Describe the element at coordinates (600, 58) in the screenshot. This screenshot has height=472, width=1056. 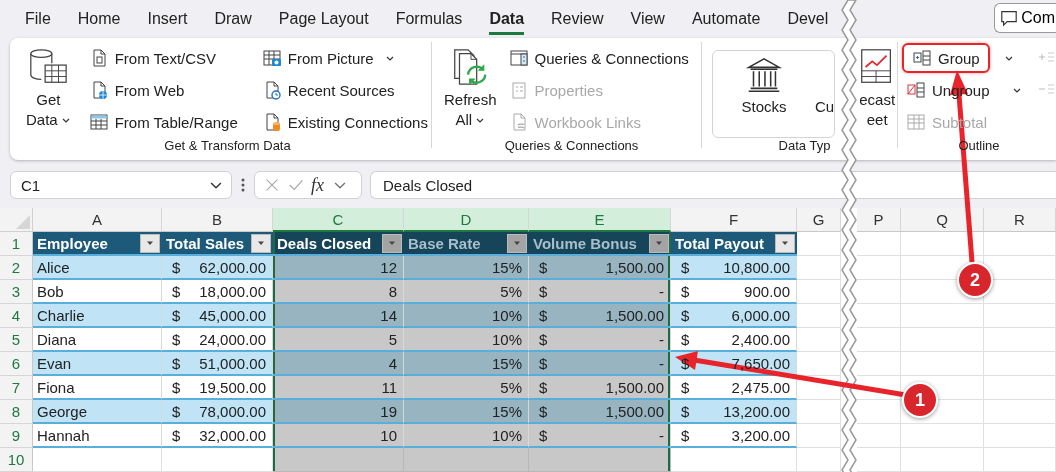
I see `ribbon-button: Queries & Connections` at that location.